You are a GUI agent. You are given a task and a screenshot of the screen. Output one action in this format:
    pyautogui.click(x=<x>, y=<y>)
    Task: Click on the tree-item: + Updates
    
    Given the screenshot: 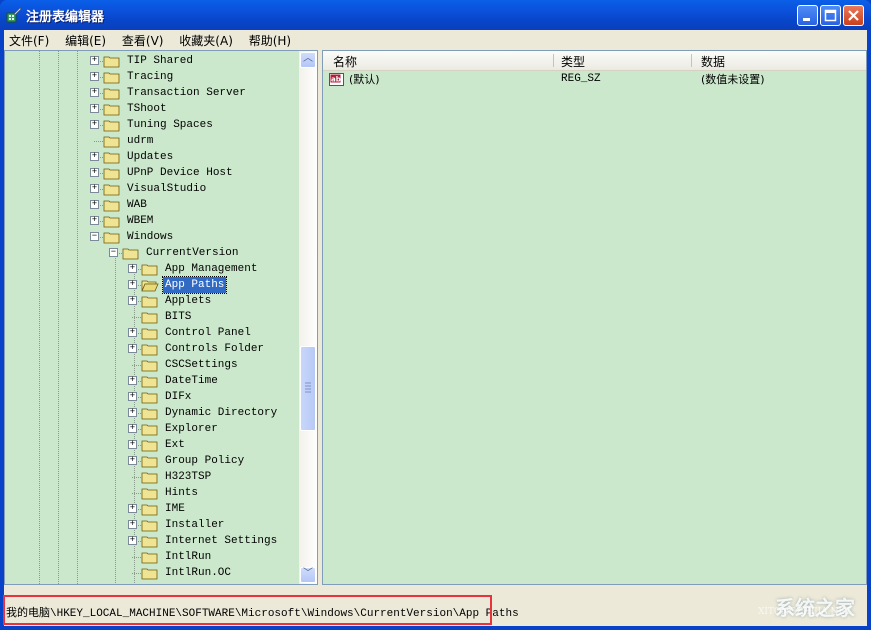 What is the action you would take?
    pyautogui.click(x=151, y=157)
    